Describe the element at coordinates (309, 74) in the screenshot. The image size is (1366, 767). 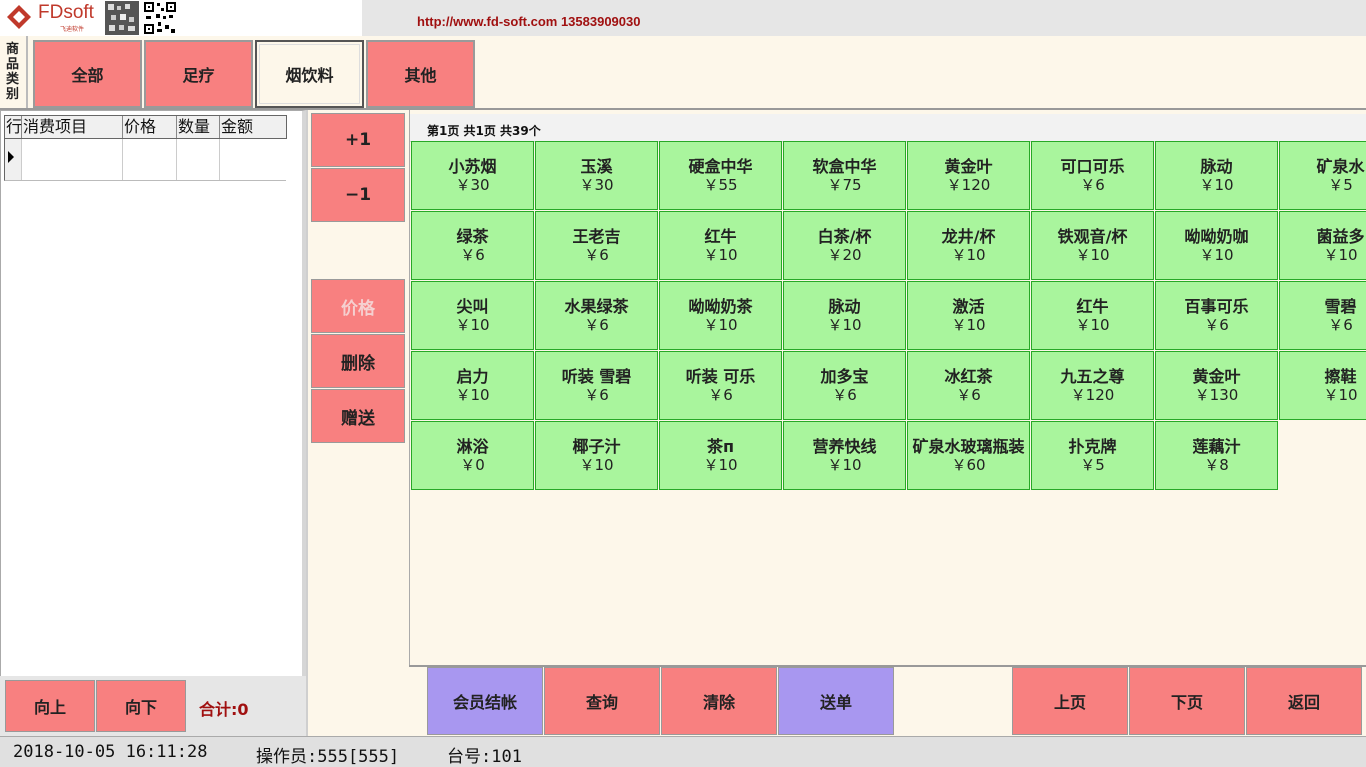
I see `category-tobacco-drinks-button: 烟饮料` at that location.